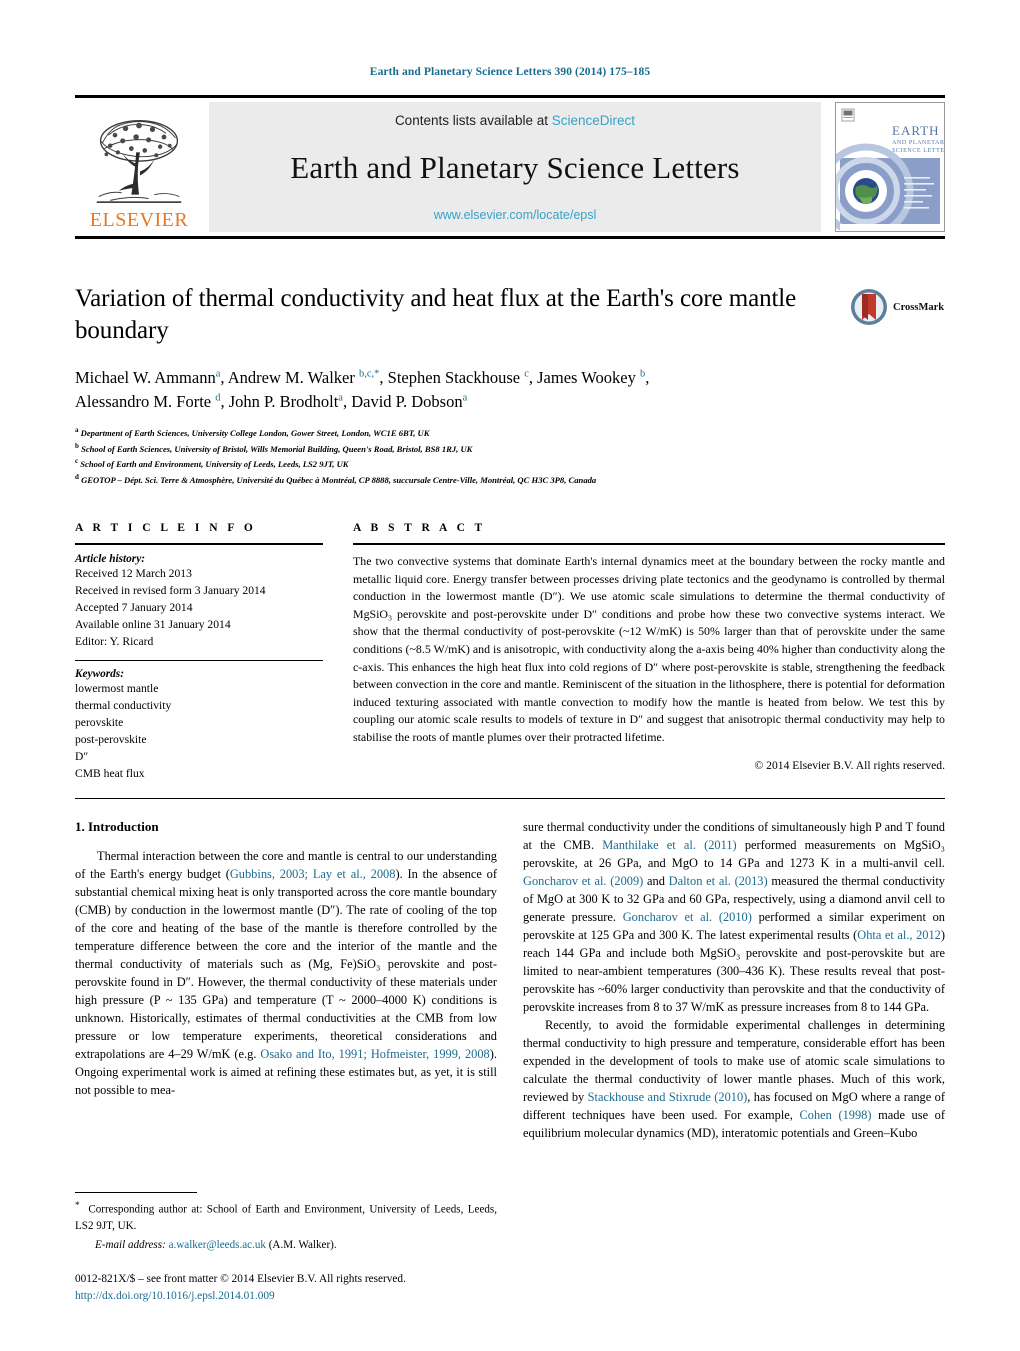 The image size is (1020, 1351). What do you see at coordinates (583, 881) in the screenshot?
I see `citation-link: Goncharov et al. (2009)` at bounding box center [583, 881].